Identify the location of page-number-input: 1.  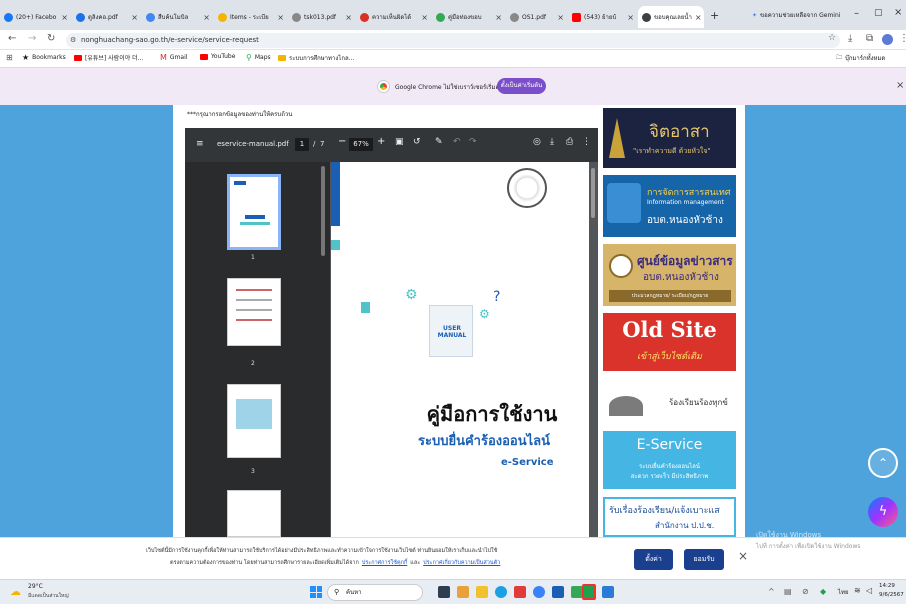
(302, 144).